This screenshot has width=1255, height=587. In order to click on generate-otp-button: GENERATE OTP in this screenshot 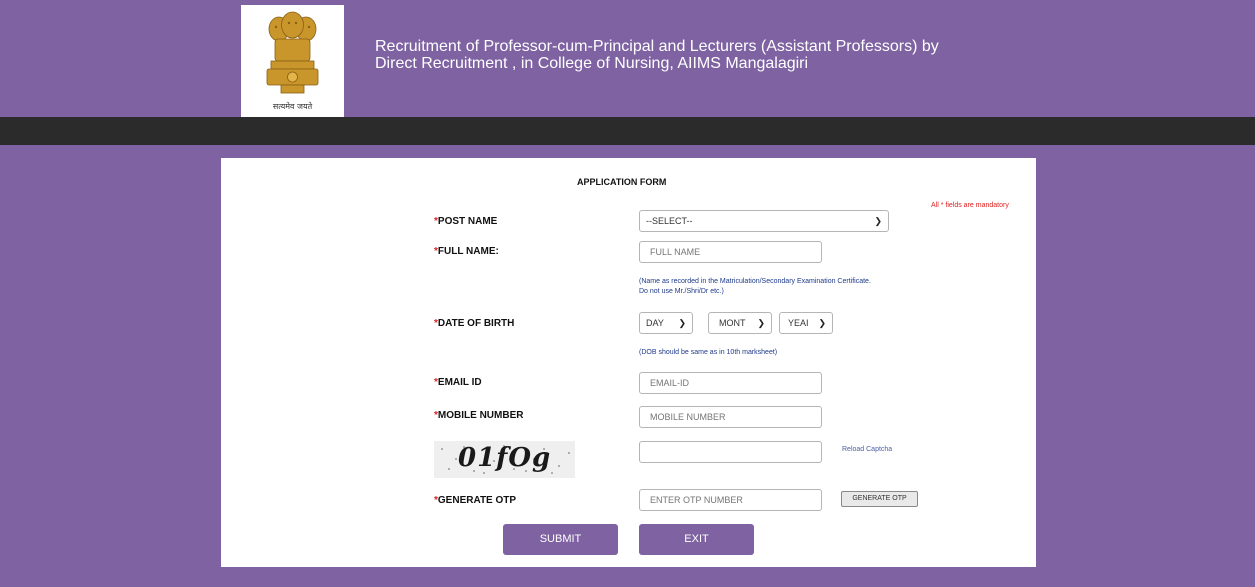, I will do `click(879, 499)`.